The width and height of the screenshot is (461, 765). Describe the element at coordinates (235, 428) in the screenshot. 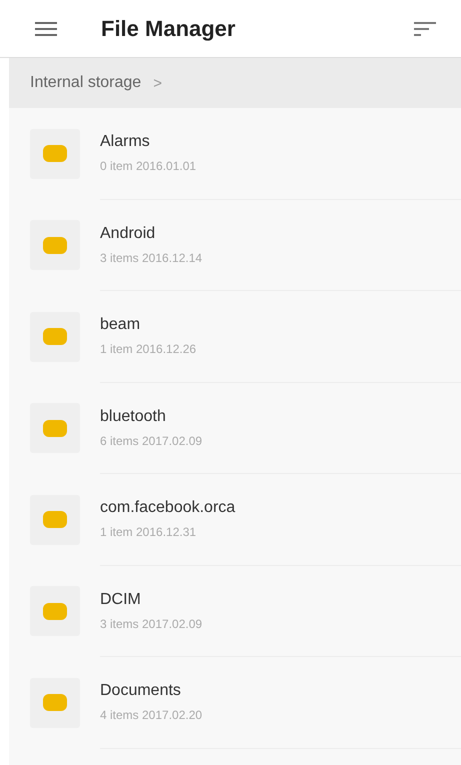

I see `folder-row: bluetooth 6 items 2017.02.09` at that location.